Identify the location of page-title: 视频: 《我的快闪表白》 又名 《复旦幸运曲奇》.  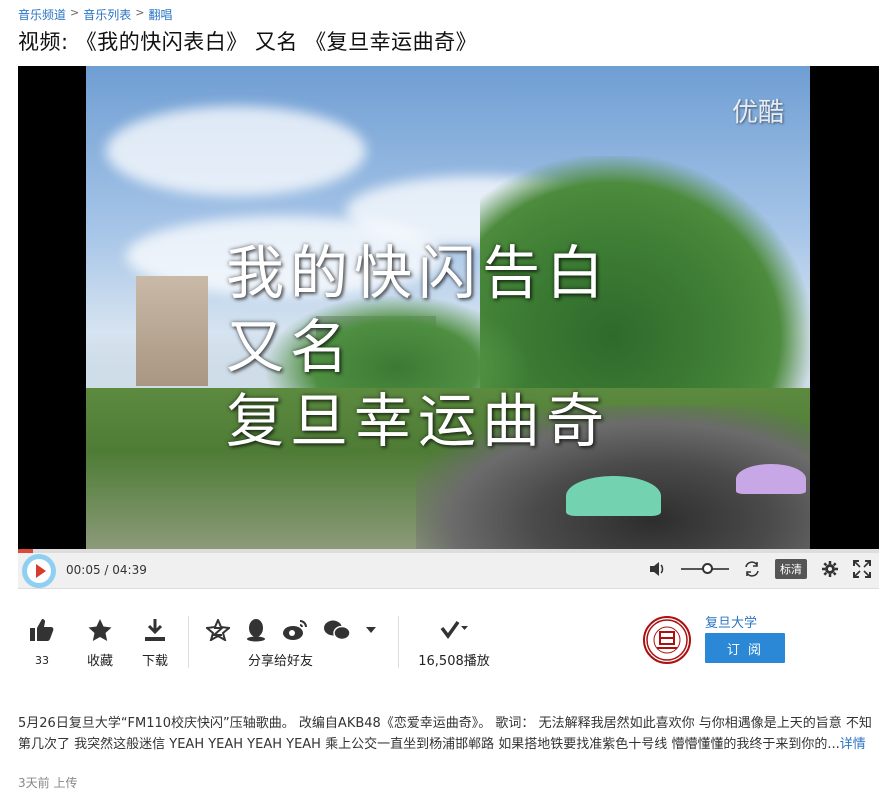
(248, 42).